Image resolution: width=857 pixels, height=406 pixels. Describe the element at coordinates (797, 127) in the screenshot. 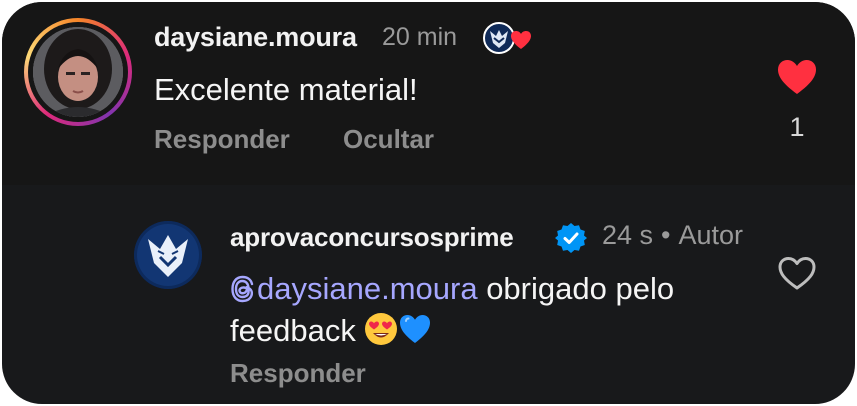

I see `like-count: 1` at that location.